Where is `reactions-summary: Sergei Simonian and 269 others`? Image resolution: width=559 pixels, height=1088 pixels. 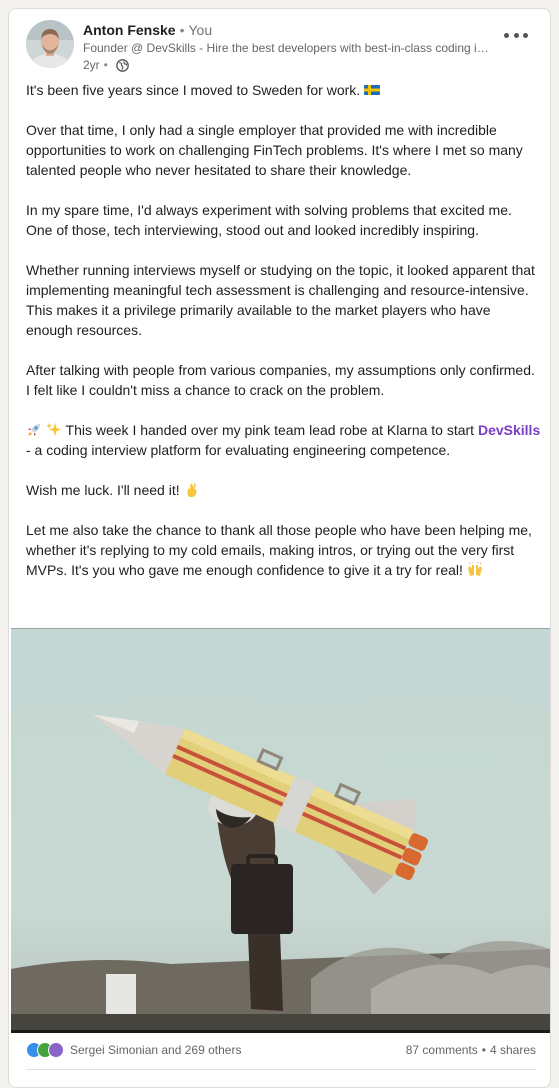 reactions-summary: Sergei Simonian and 269 others is located at coordinates (133, 1050).